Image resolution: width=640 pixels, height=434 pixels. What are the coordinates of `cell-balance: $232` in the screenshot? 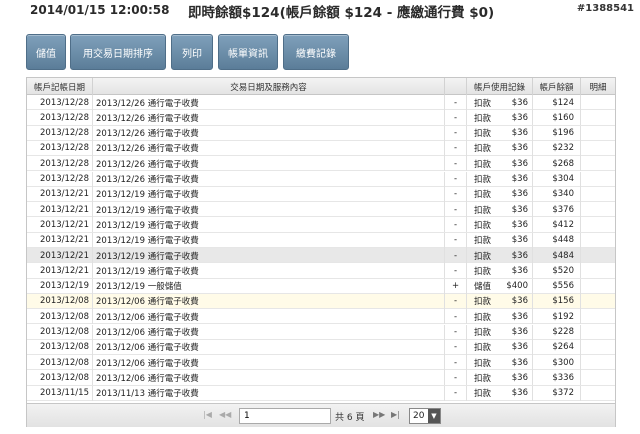 It's located at (557, 148).